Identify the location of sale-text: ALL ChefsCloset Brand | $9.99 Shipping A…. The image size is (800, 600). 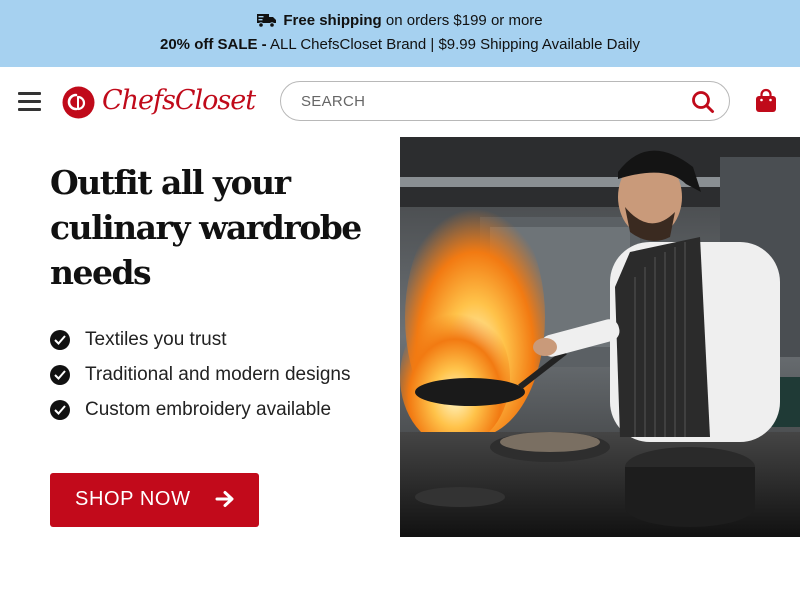
(453, 44).